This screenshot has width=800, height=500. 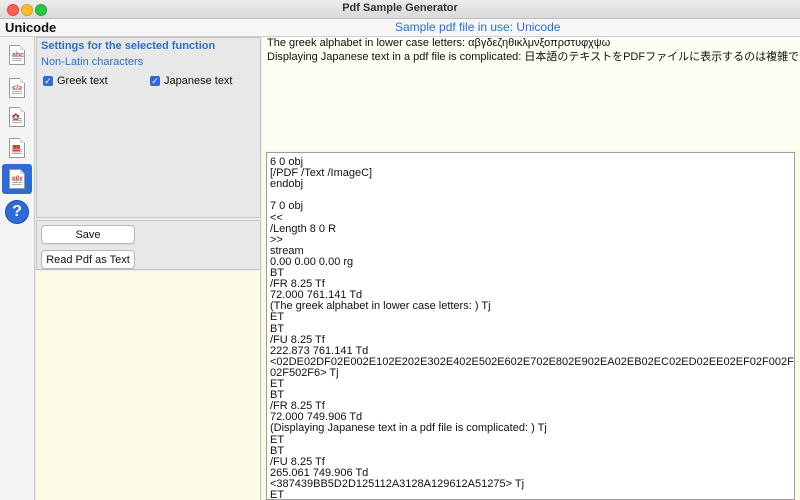 What do you see at coordinates (148, 385) in the screenshot?
I see `left-empty-area` at bounding box center [148, 385].